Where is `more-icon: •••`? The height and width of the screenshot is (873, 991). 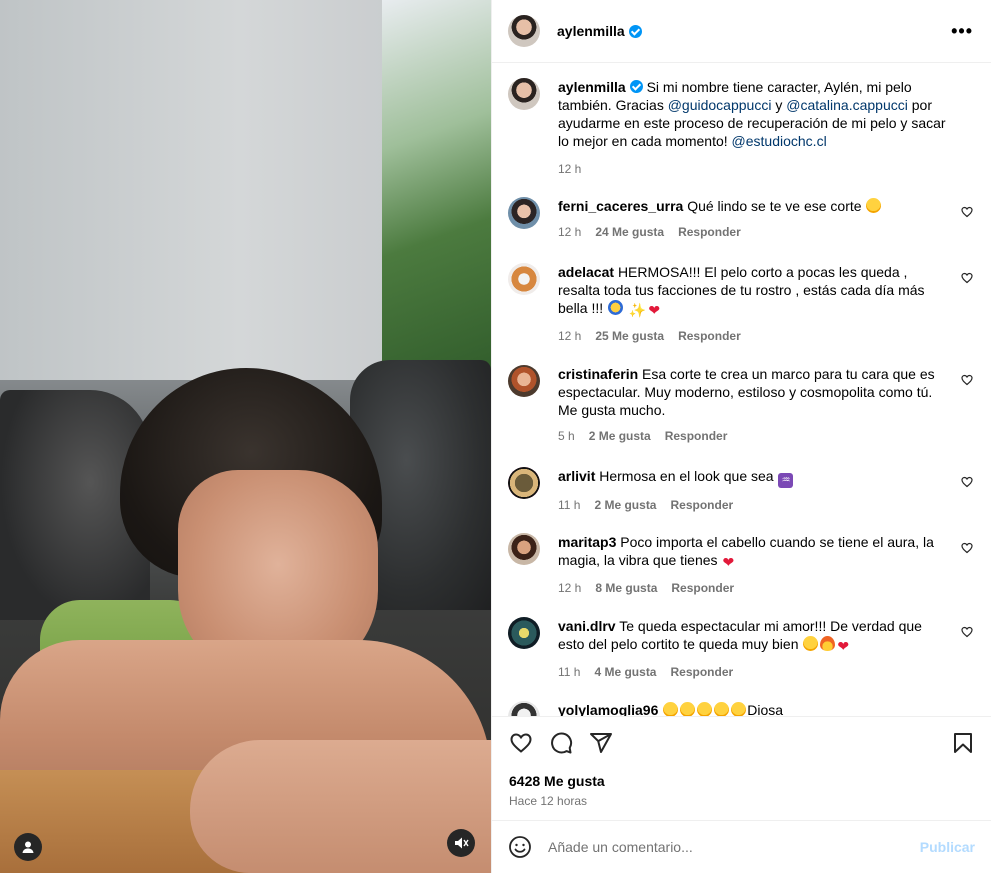
more-icon: ••• is located at coordinates (962, 31).